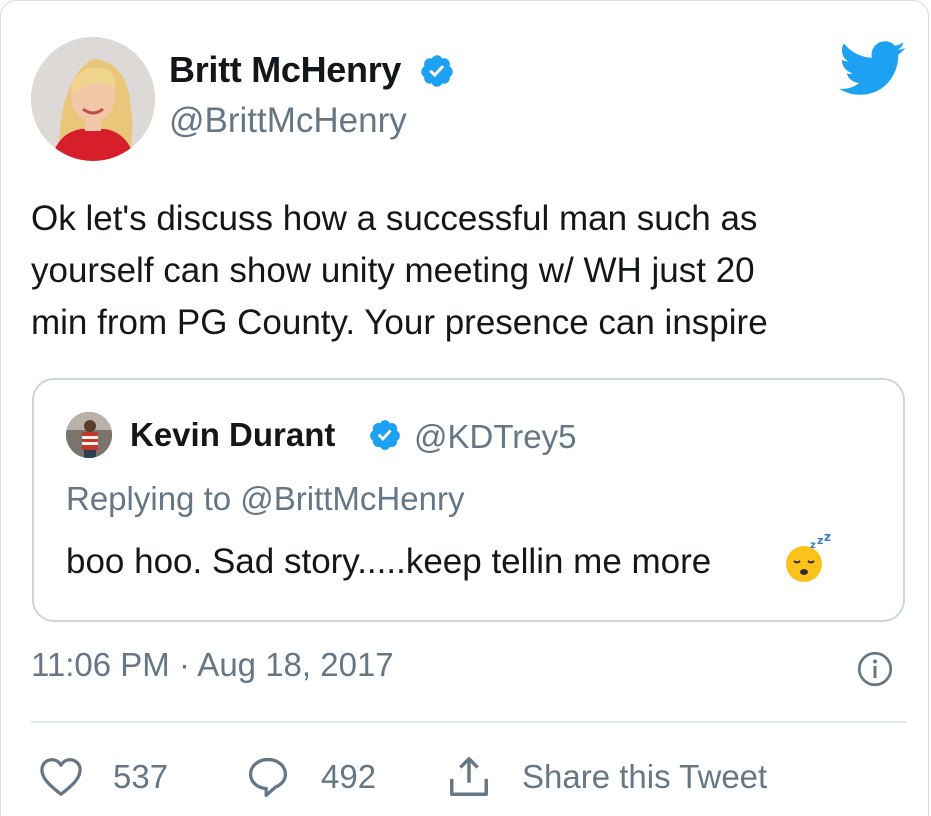 The image size is (931, 816). What do you see at coordinates (141, 776) in the screenshot?
I see `like-count: 537` at bounding box center [141, 776].